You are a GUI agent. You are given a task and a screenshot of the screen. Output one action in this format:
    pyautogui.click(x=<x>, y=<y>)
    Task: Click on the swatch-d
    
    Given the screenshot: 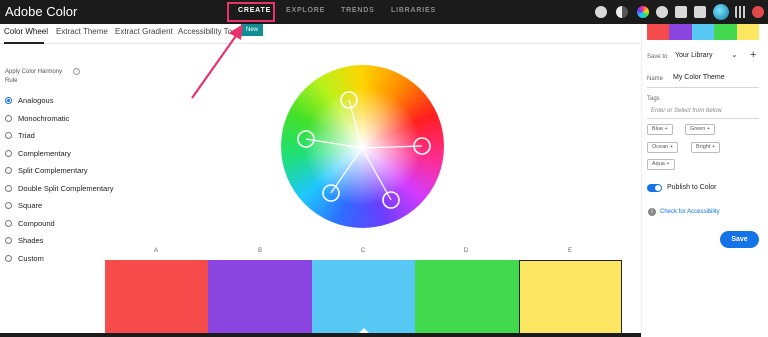 What is the action you would take?
    pyautogui.click(x=467, y=298)
    